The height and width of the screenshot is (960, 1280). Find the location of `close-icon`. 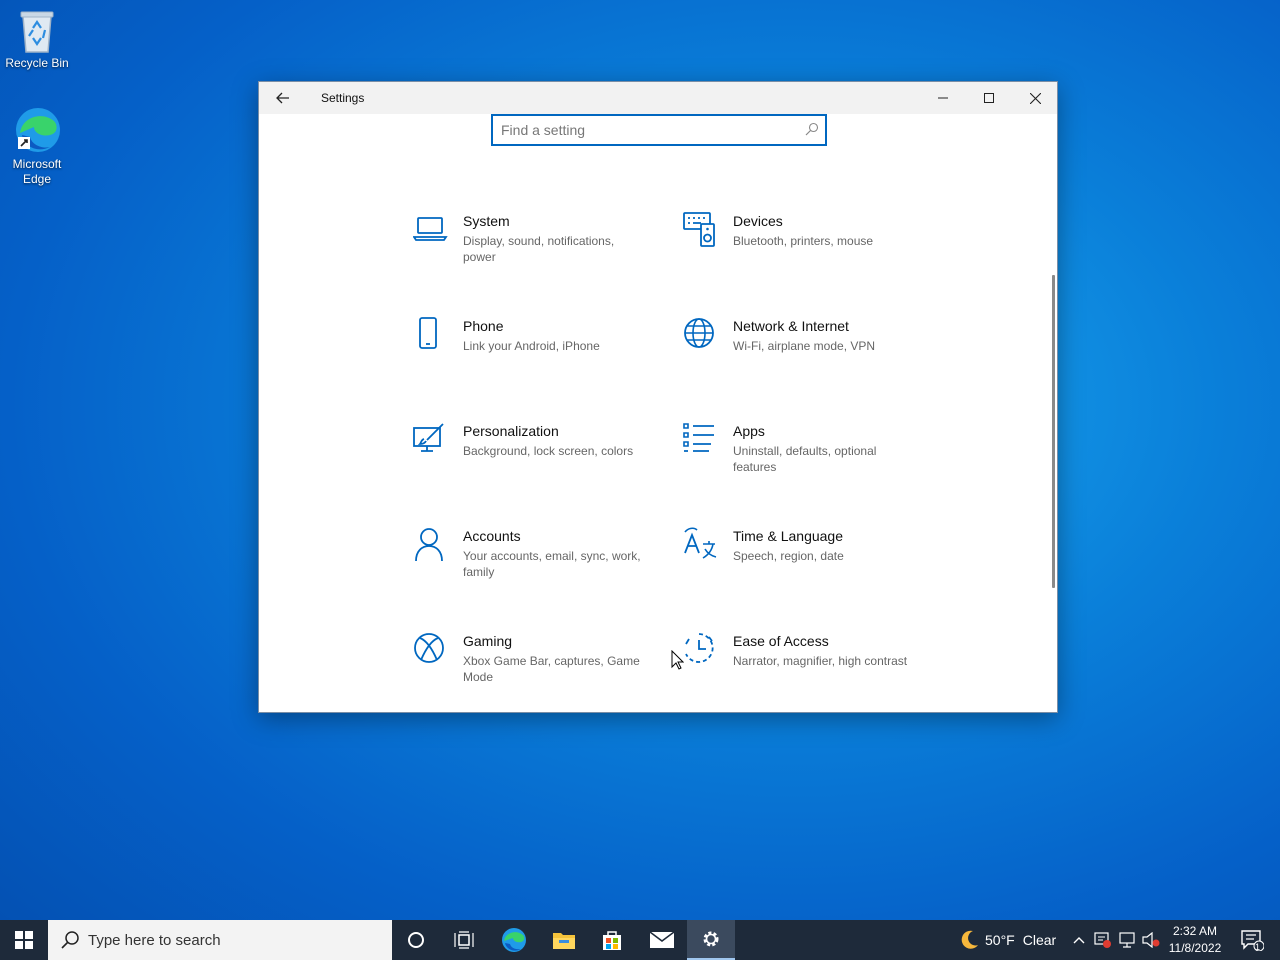

close-icon is located at coordinates (1035, 98).